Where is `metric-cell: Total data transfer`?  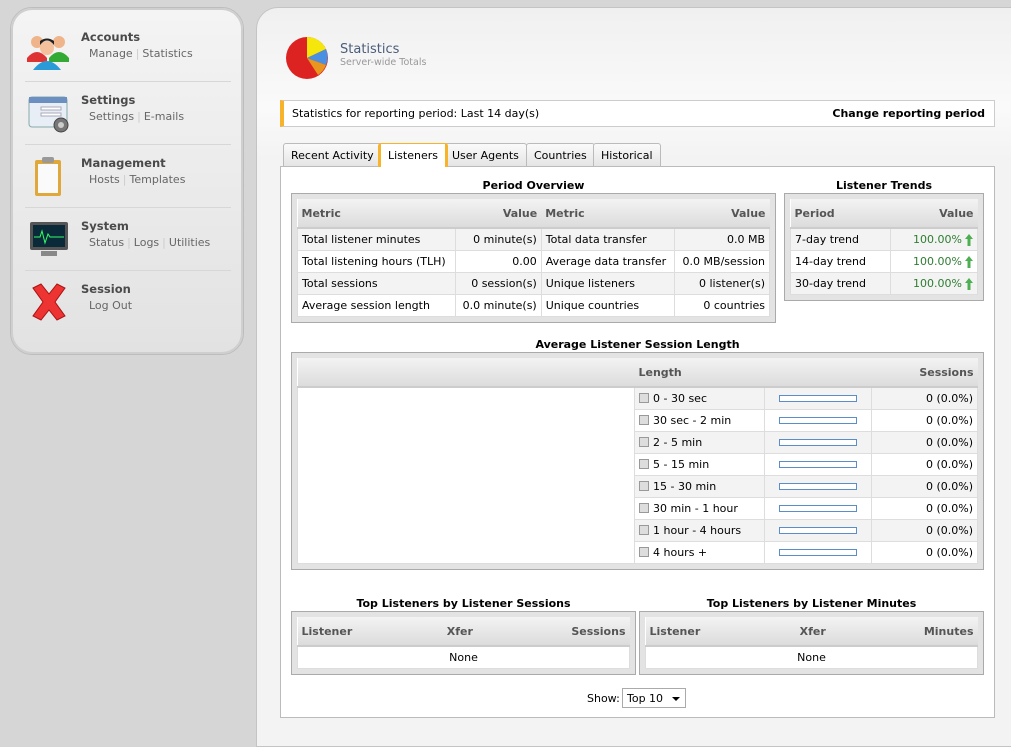 metric-cell: Total data transfer is located at coordinates (608, 239).